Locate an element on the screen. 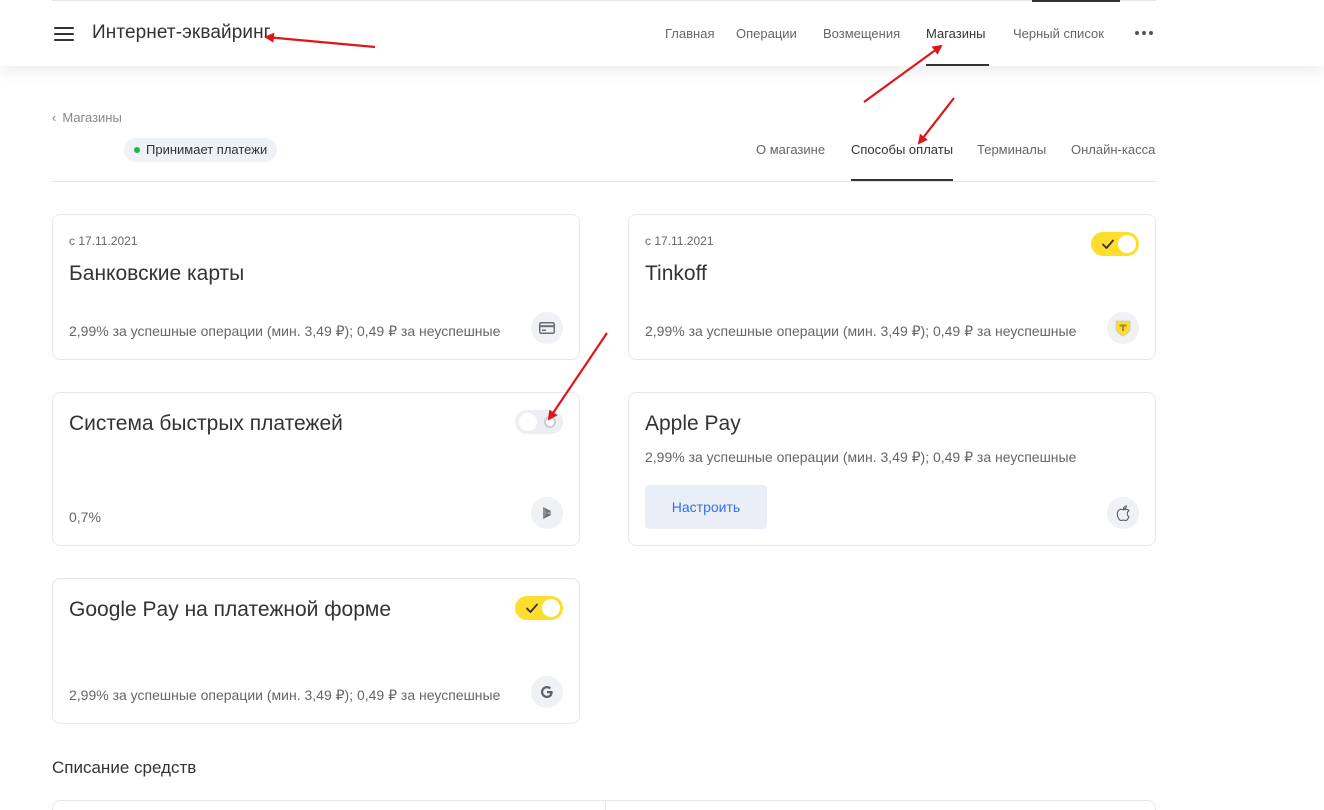  chevron-left-icon: ‹ is located at coordinates (54, 117).